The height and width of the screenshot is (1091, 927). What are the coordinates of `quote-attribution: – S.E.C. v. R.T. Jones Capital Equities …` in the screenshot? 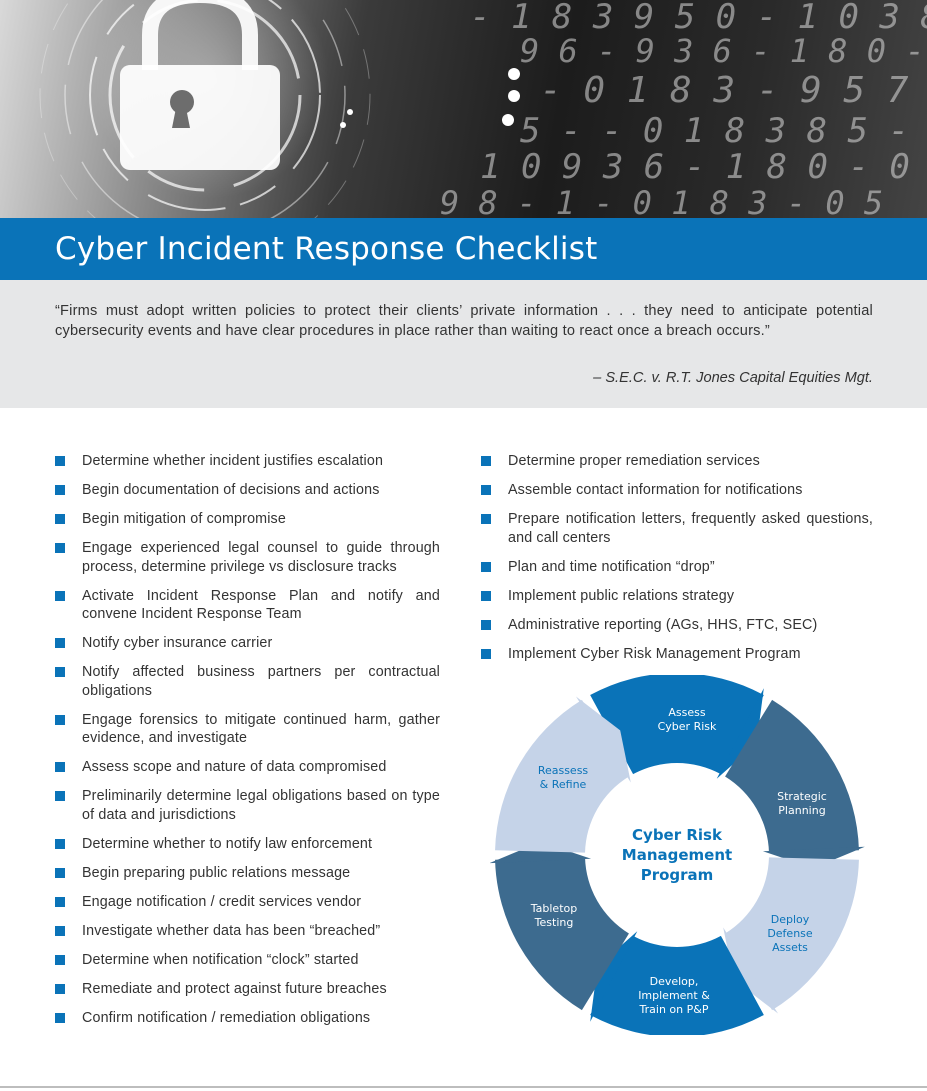 It's located at (733, 378).